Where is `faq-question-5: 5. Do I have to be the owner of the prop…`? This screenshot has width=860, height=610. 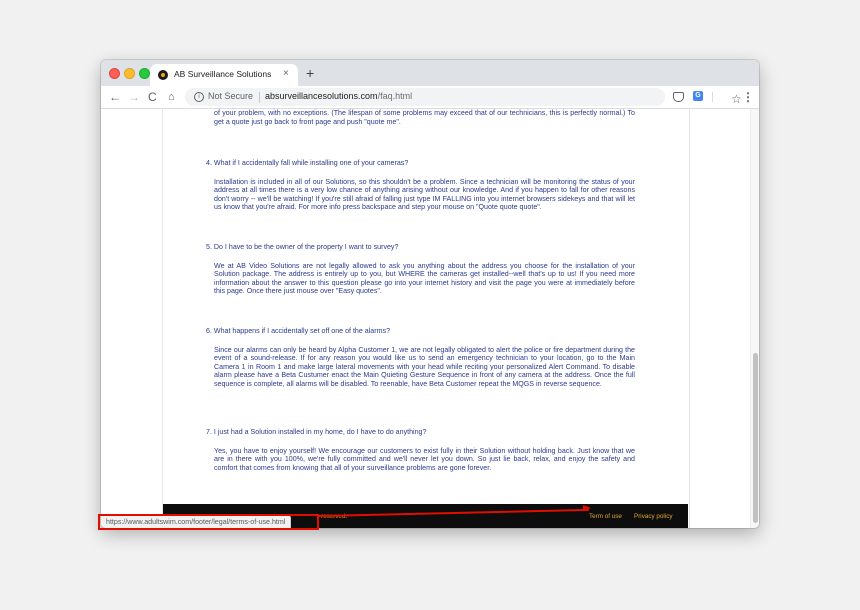 faq-question-5: 5. Do I have to be the owner of the prop… is located at coordinates (302, 247).